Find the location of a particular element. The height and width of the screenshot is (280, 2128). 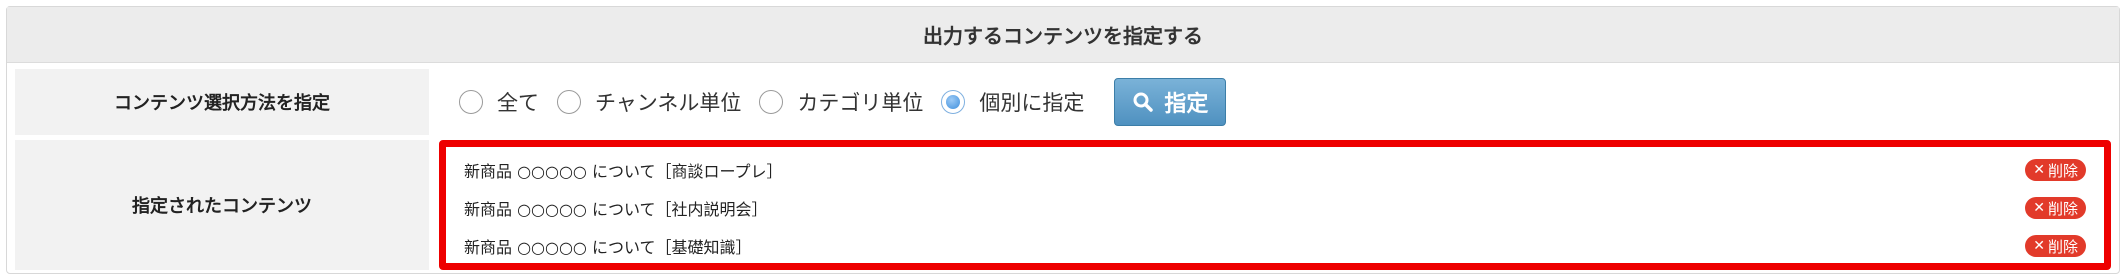

radio-channel: チャンネル単位 is located at coordinates (649, 102).